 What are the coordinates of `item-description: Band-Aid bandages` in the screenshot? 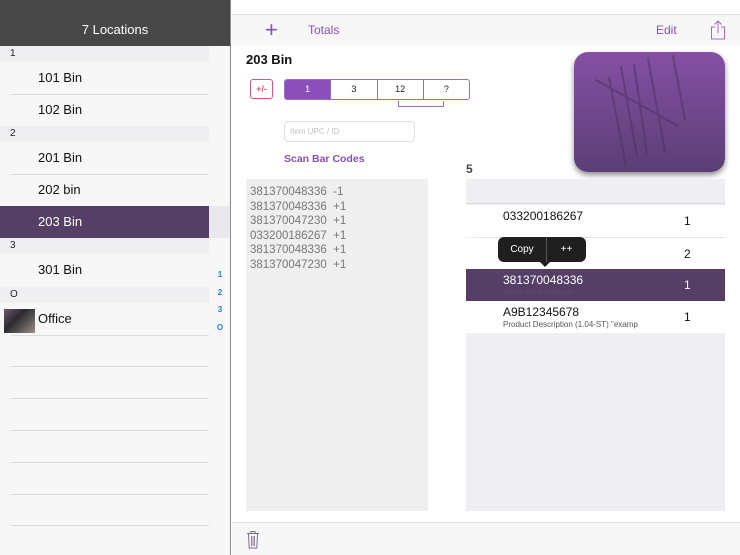 It's located at (538, 292).